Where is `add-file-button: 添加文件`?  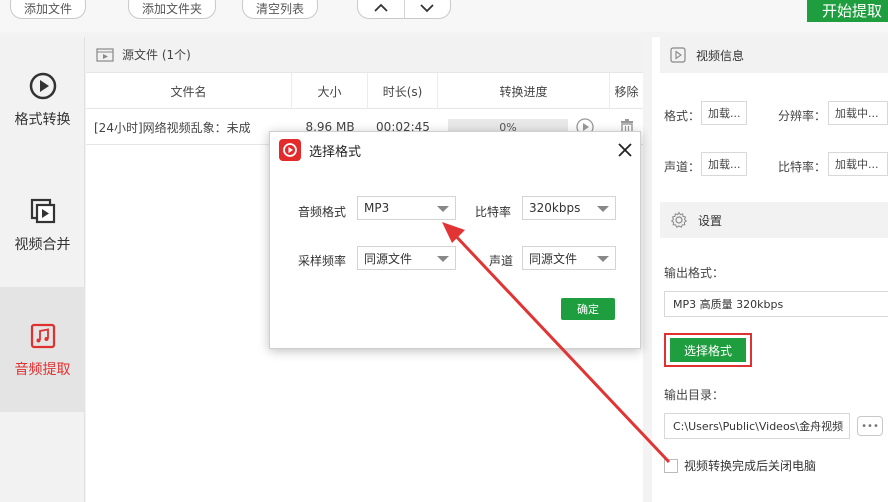
add-file-button: 添加文件 is located at coordinates (48, 9).